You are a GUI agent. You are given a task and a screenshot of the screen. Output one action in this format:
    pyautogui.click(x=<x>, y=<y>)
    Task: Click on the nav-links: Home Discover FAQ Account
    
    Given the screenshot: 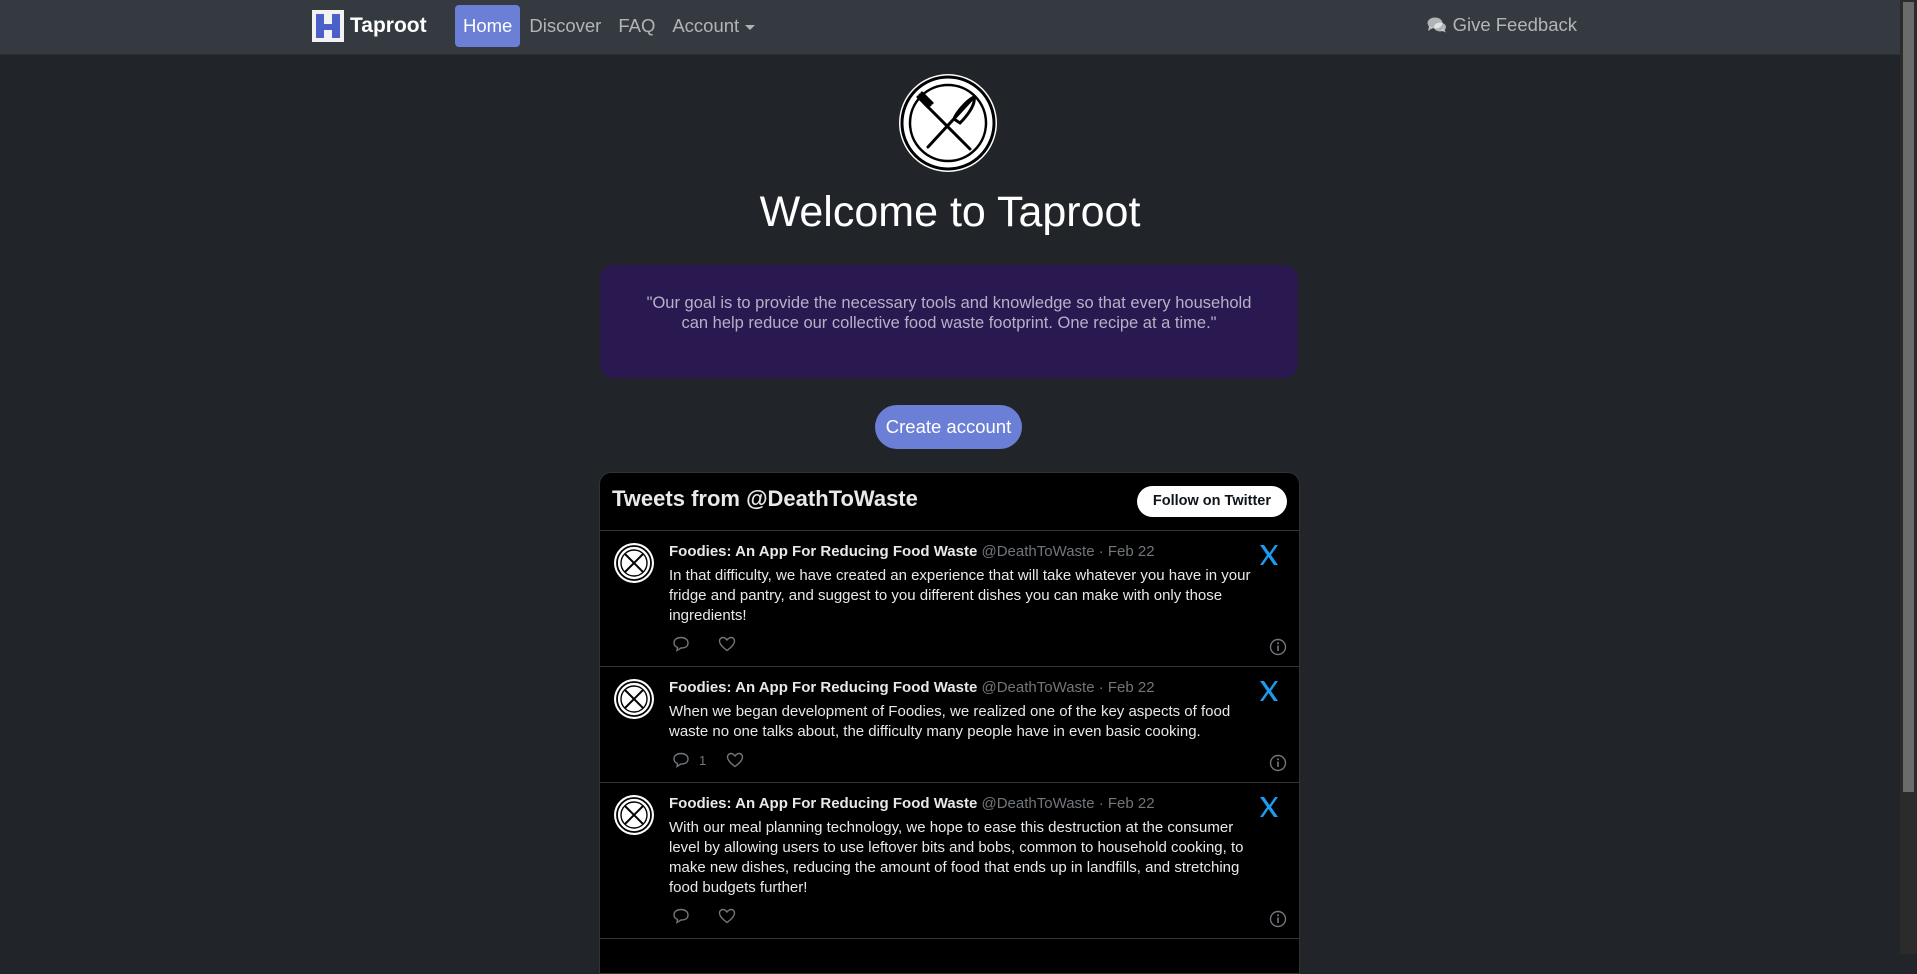 What is the action you would take?
    pyautogui.click(x=609, y=26)
    